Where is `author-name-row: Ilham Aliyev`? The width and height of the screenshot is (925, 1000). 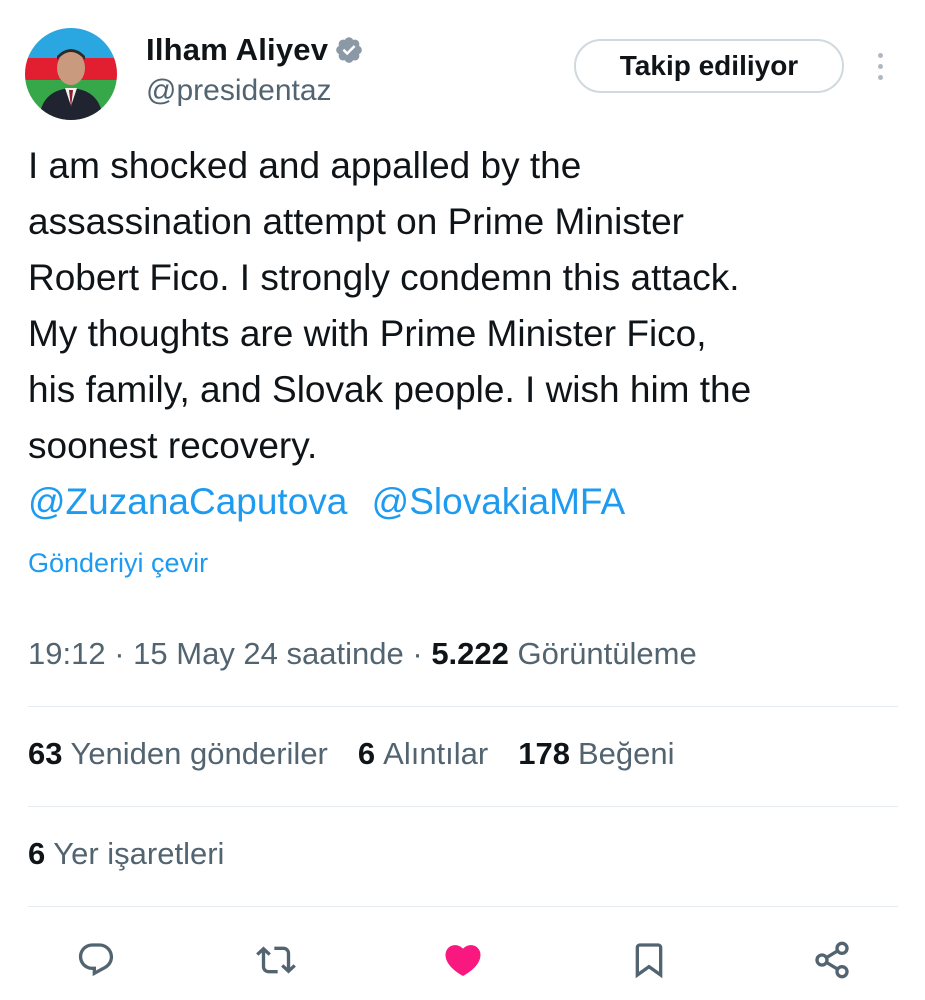 author-name-row: Ilham Aliyev is located at coordinates (255, 50).